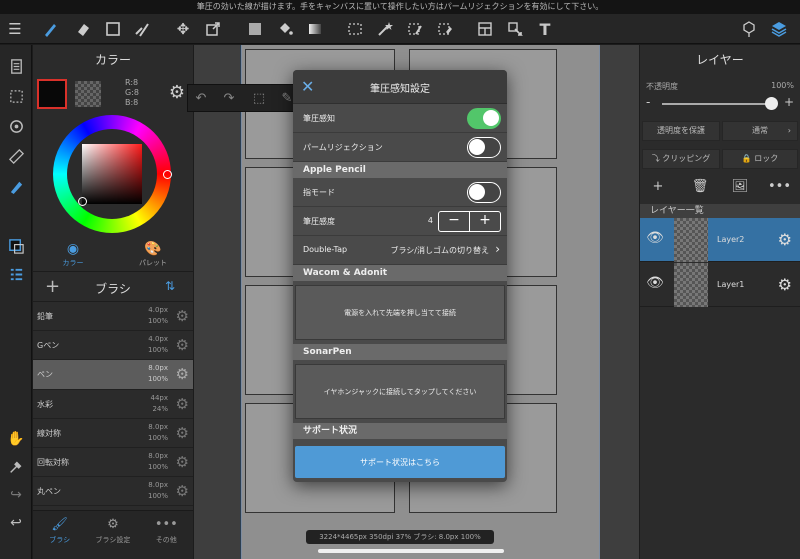 This screenshot has height=559, width=800. Describe the element at coordinates (45, 316) in the screenshot. I see `brush-name: 鉛筆` at that location.